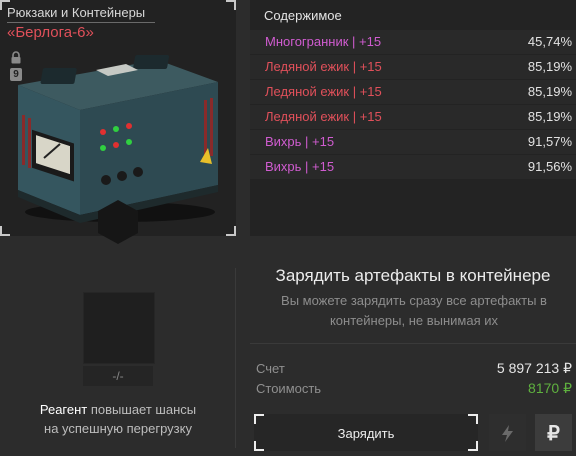 Image resolution: width=576 pixels, height=456 pixels. I want to click on horizontal-divider, so click(413, 343).